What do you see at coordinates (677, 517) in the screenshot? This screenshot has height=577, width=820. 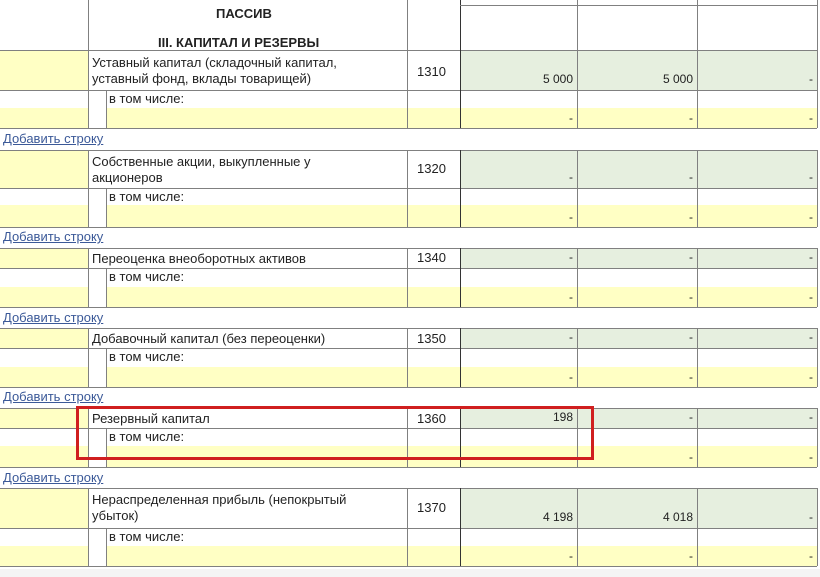 I see `value-text: 4 018` at bounding box center [677, 517].